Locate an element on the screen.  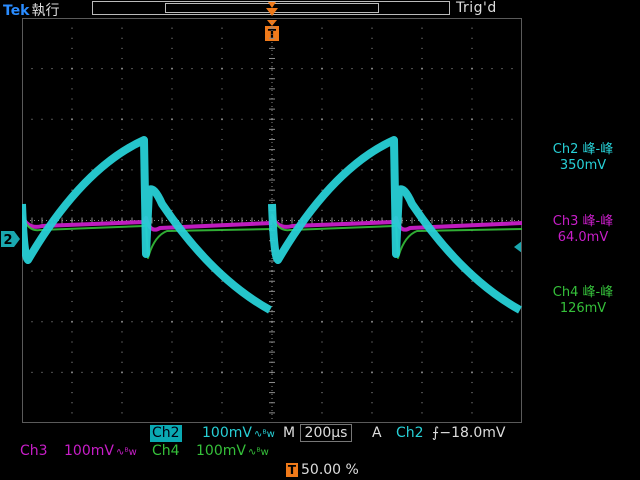
measurement-ch2: Ch2 峰-峰 350mV is located at coordinates (583, 158).